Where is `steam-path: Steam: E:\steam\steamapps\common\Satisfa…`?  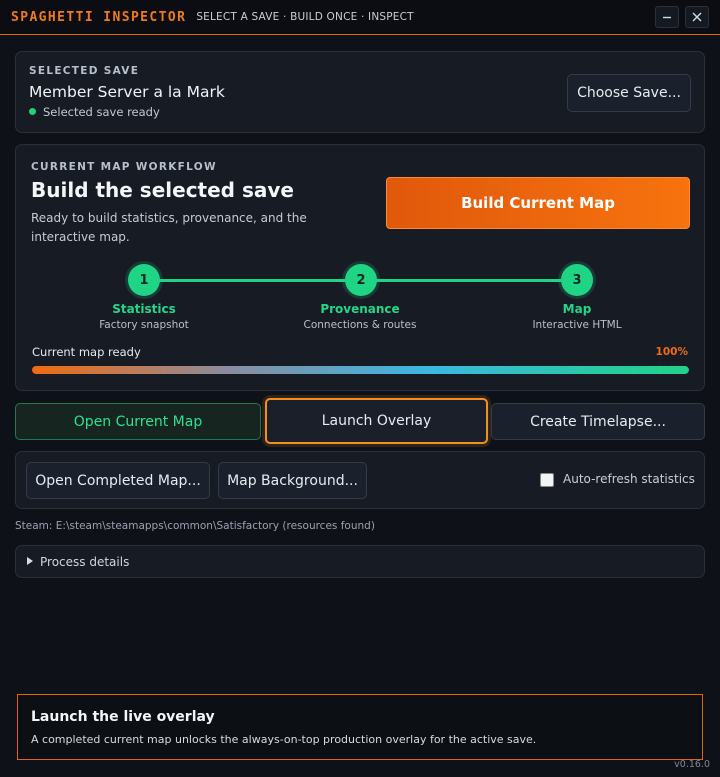
steam-path: Steam: E:\steam\steamapps\common\Satisfa… is located at coordinates (195, 526).